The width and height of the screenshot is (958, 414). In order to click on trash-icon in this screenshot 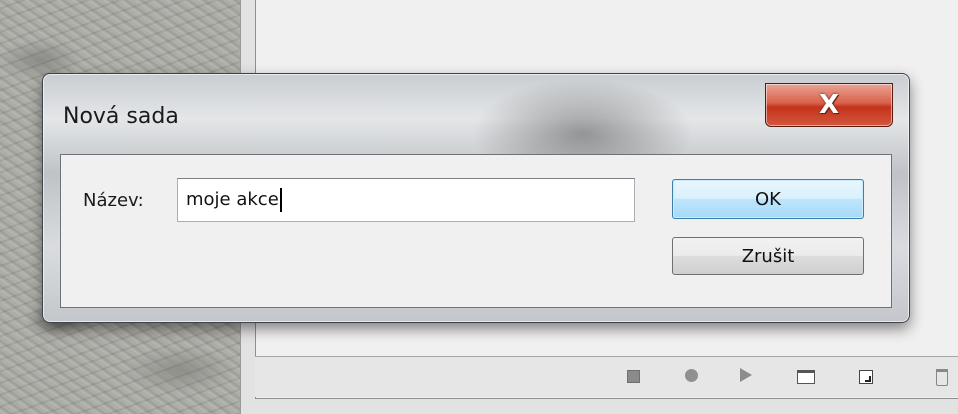, I will do `click(942, 377)`.